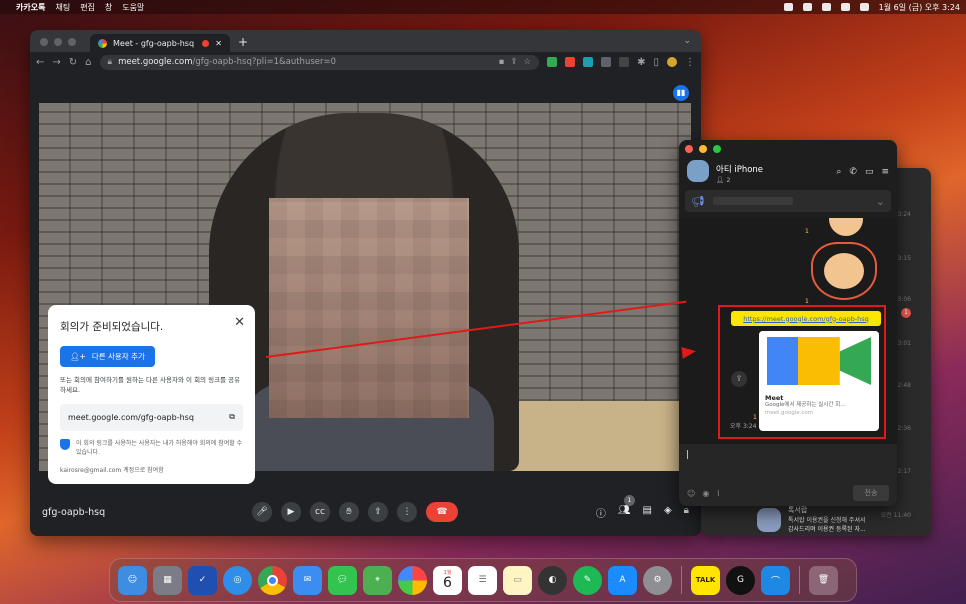  I want to click on vpn-icon: ⌒, so click(775, 580).